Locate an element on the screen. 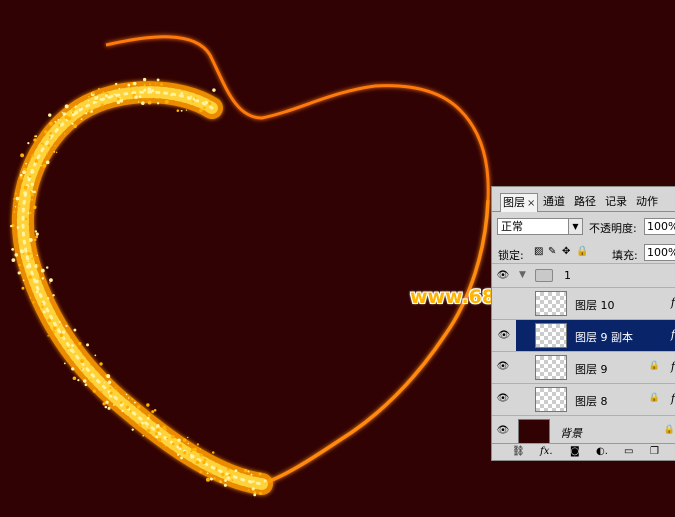 This screenshot has width=675, height=517. fill-field: 100% is located at coordinates (659, 252).